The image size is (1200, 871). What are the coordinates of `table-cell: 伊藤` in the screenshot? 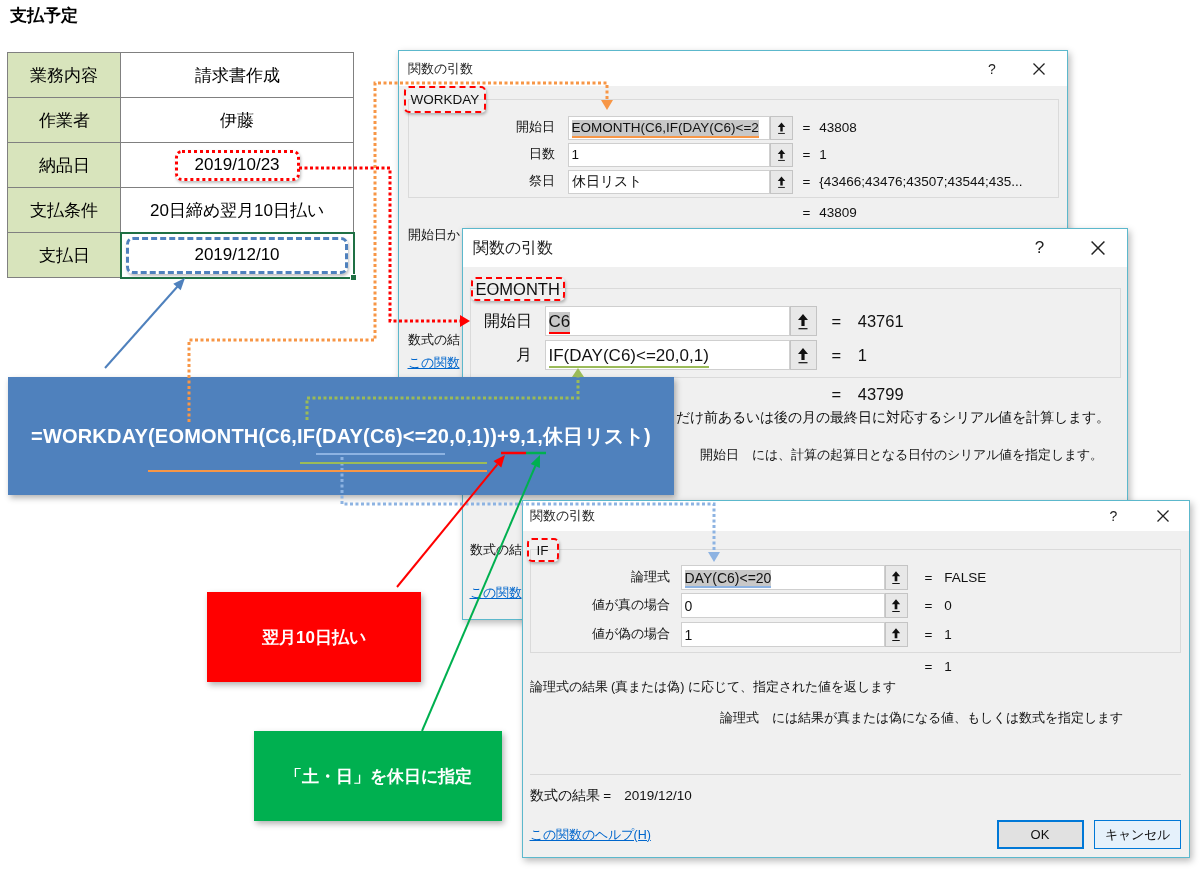 It's located at (237, 120).